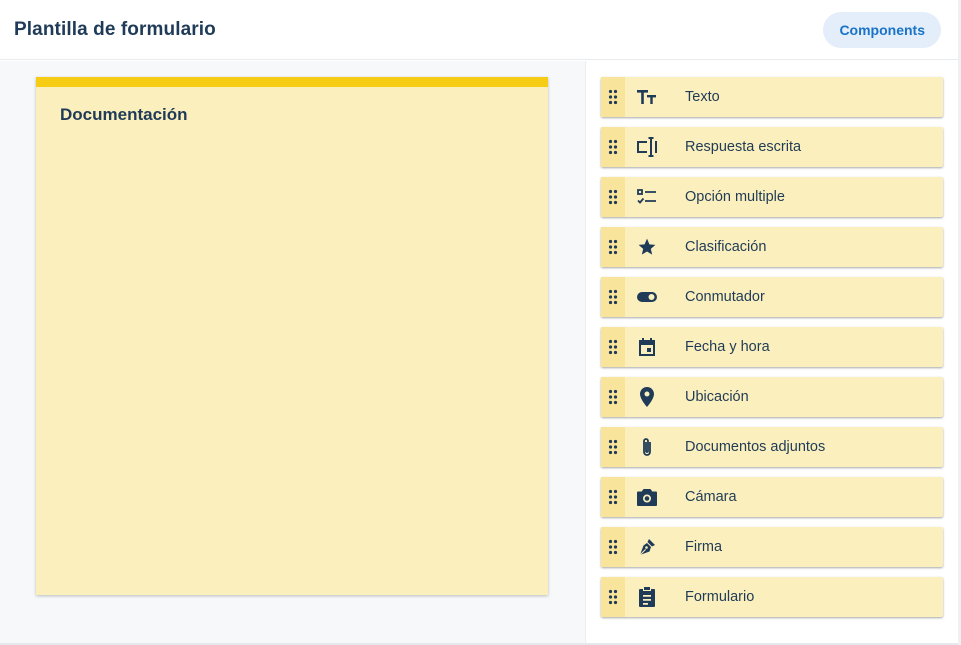  What do you see at coordinates (772, 247) in the screenshot?
I see `component-item-clasificacion: Clasificación` at bounding box center [772, 247].